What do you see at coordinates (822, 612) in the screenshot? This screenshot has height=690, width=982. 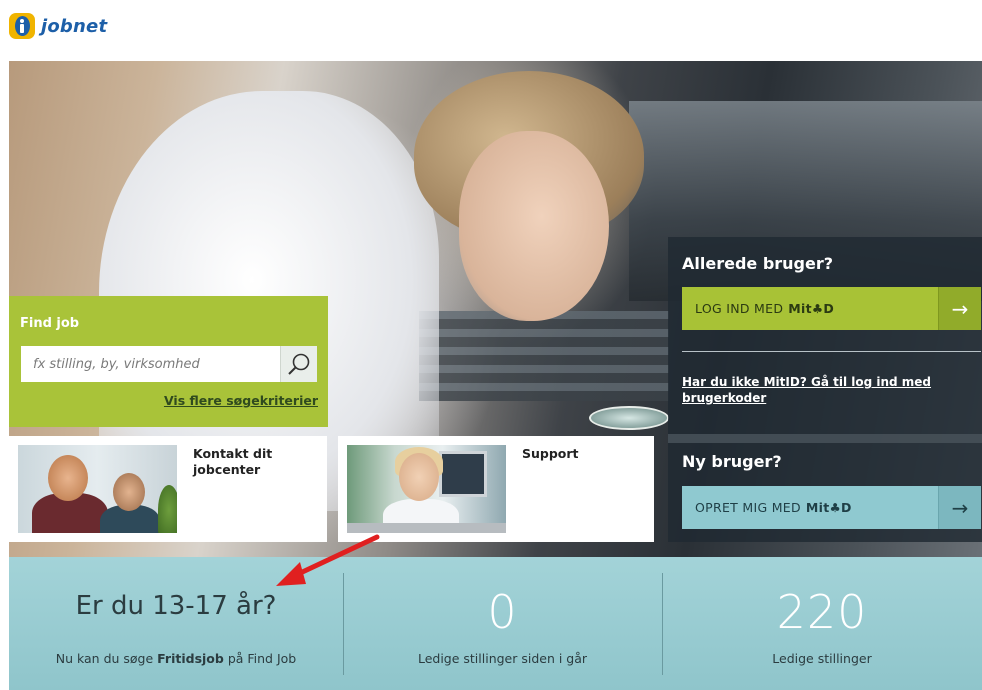 I see `total-jobs-count: 220` at bounding box center [822, 612].